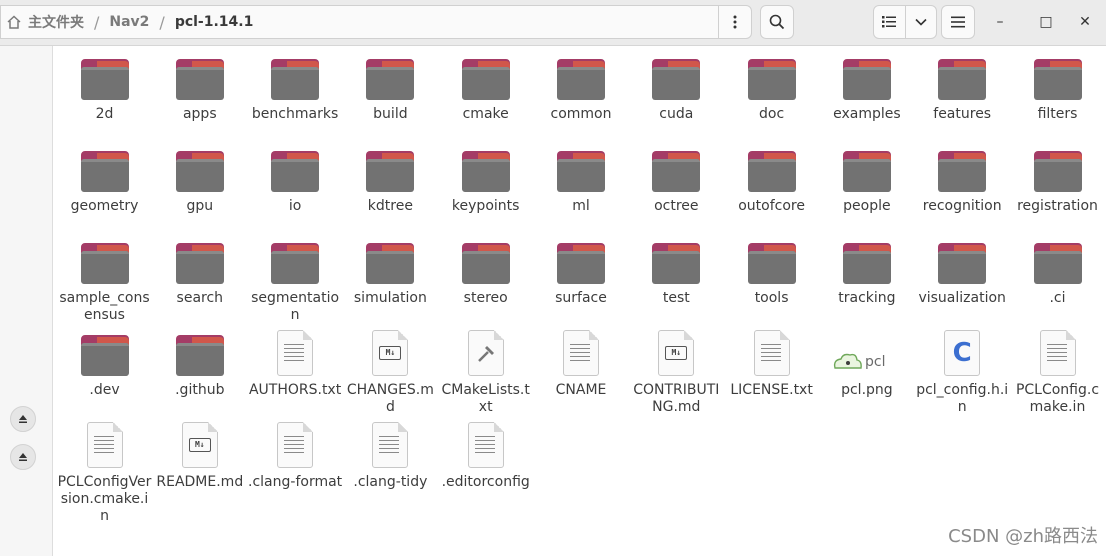 This screenshot has width=1106, height=556. Describe the element at coordinates (390, 373) in the screenshot. I see `file-item: M↓ CHANGES.md` at that location.